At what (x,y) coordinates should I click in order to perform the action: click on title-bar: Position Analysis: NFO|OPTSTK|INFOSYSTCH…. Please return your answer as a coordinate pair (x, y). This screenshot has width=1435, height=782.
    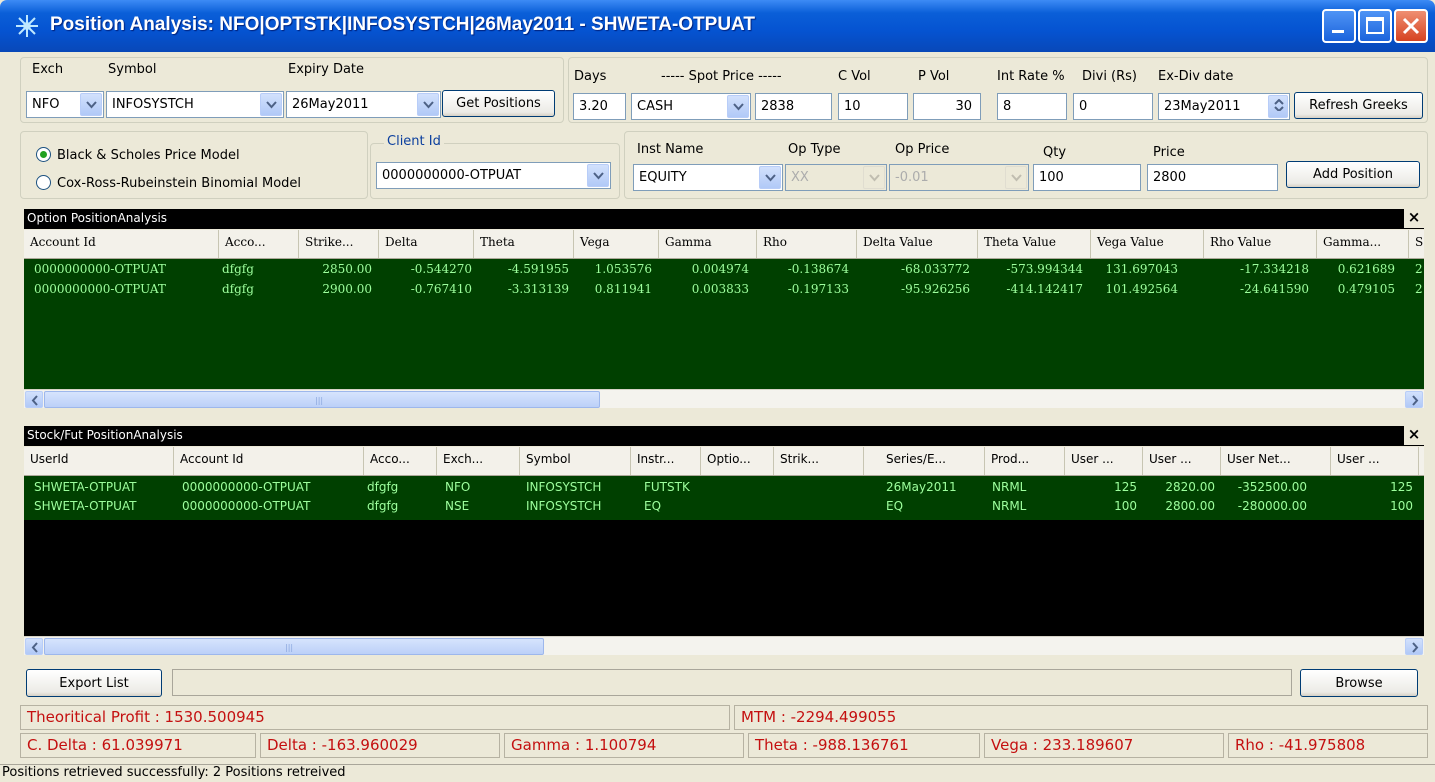
    Looking at the image, I should click on (717, 26).